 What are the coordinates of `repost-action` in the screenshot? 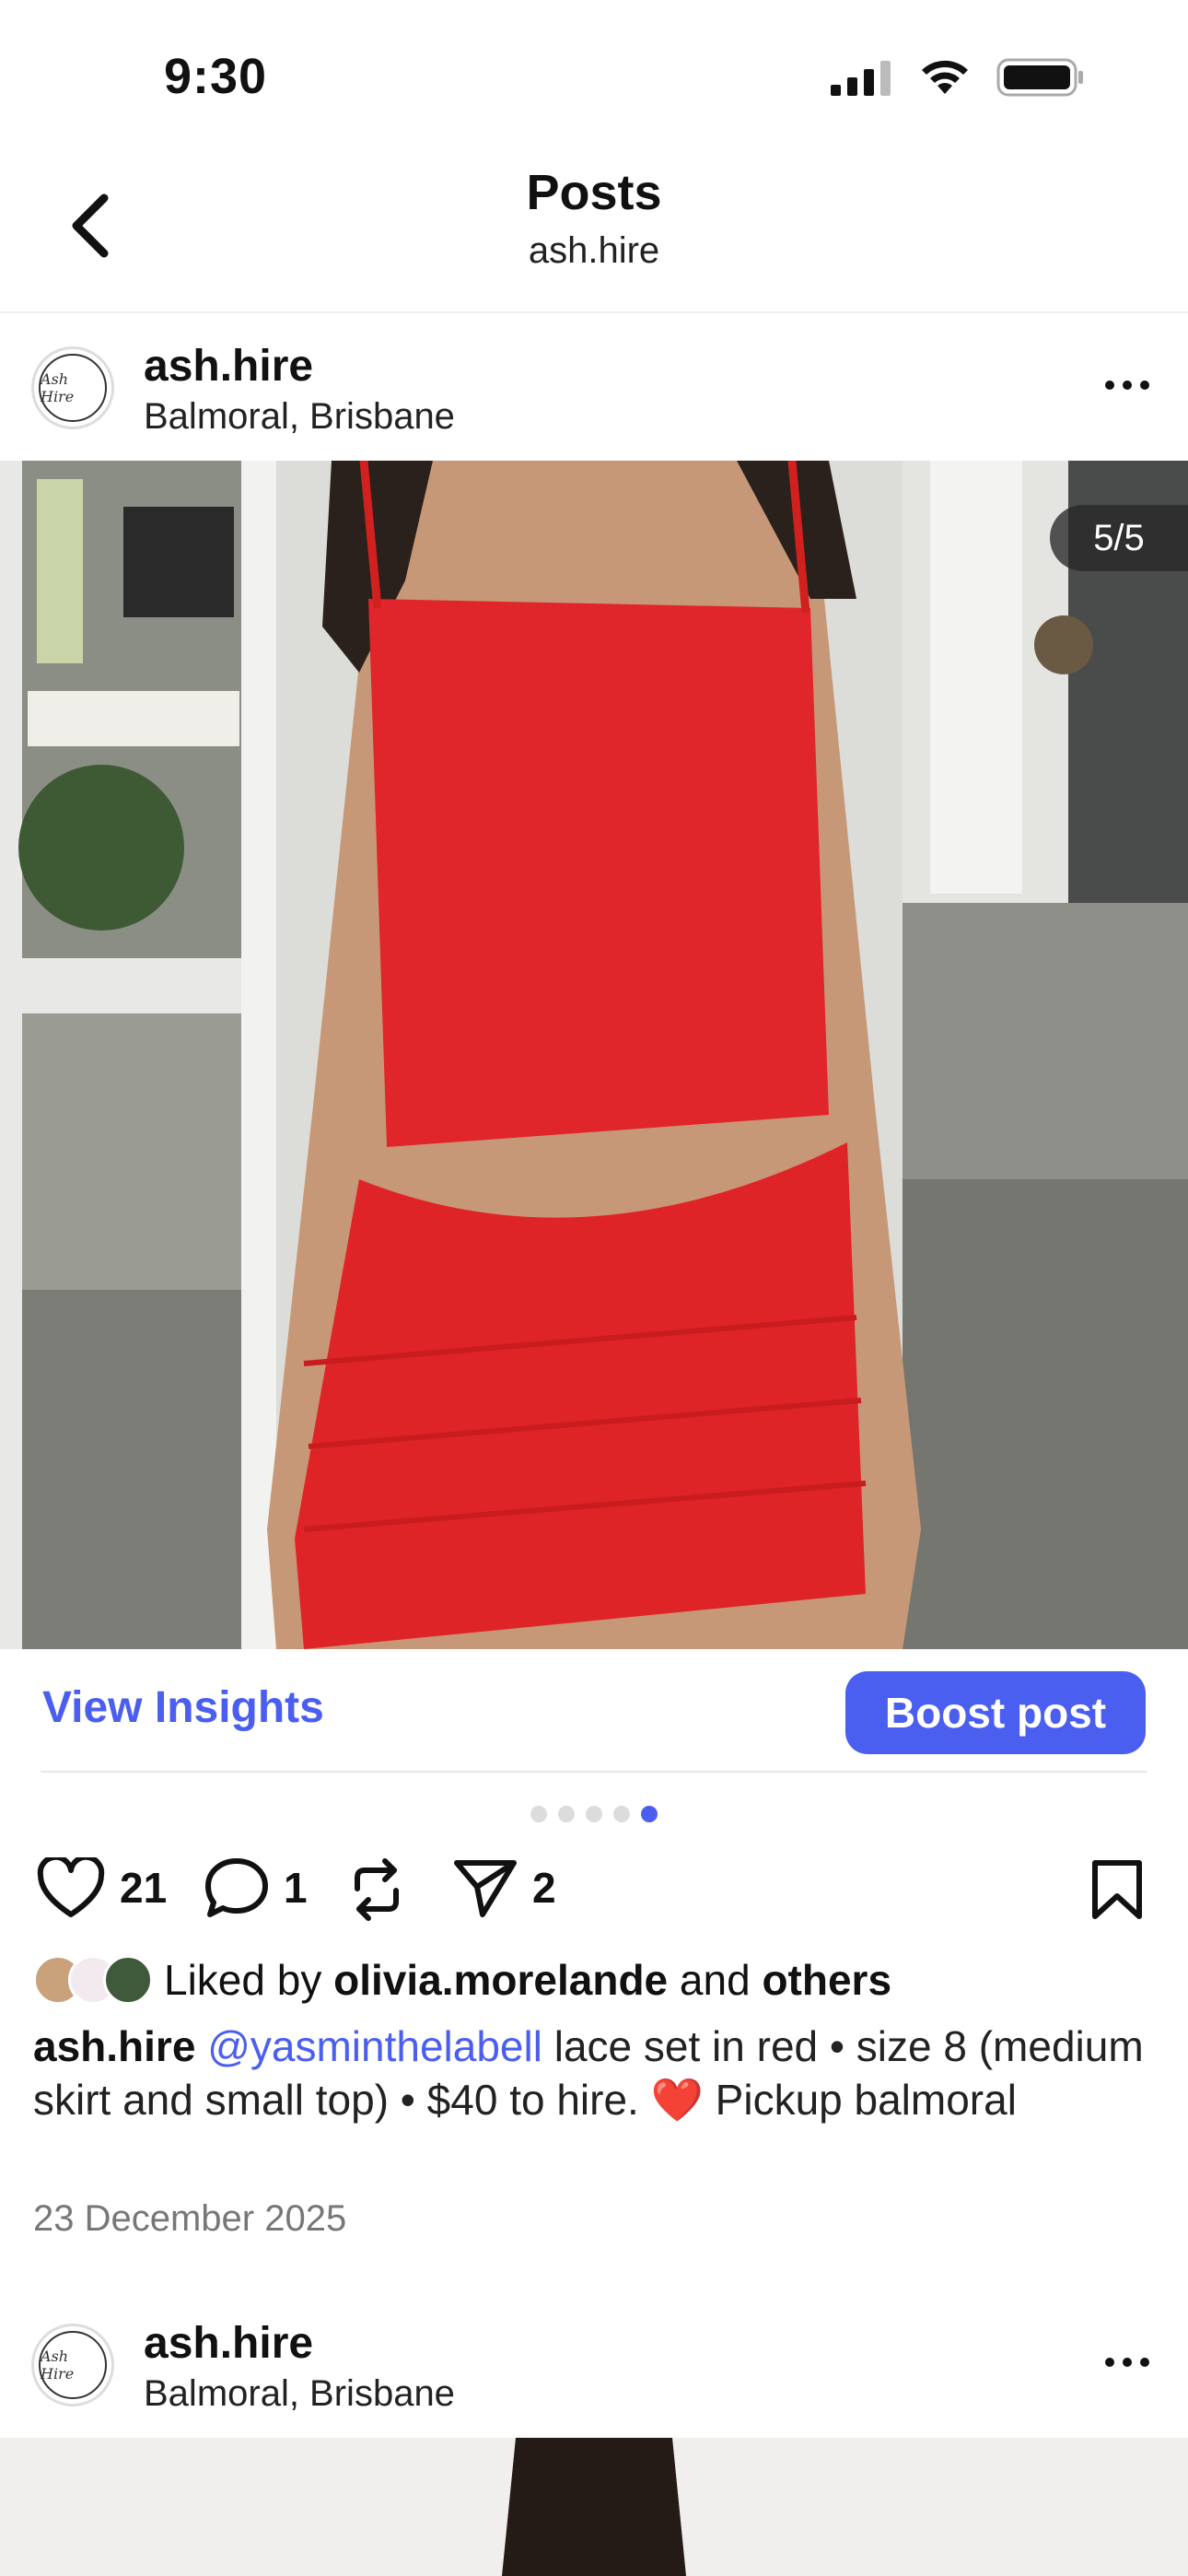 It's located at (376, 1890).